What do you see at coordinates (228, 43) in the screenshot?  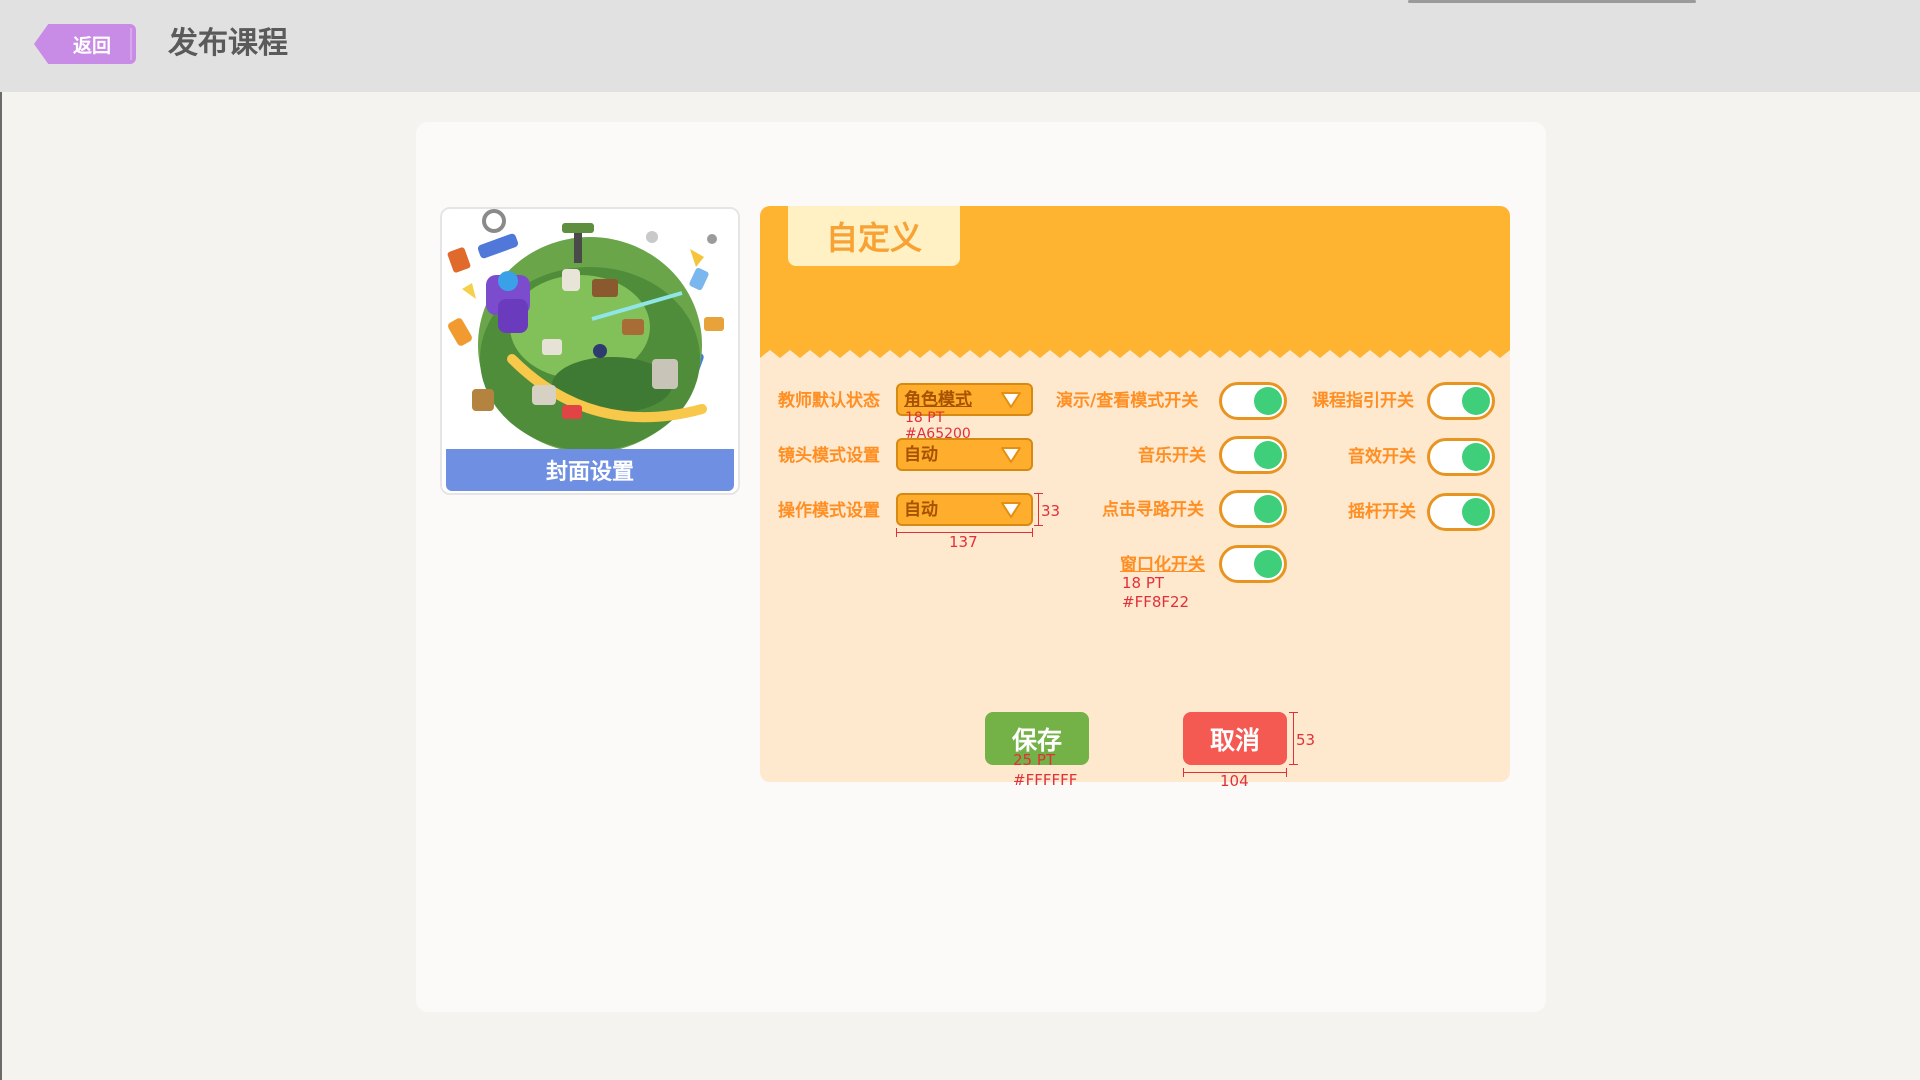 I see `page-title: 发布课程` at bounding box center [228, 43].